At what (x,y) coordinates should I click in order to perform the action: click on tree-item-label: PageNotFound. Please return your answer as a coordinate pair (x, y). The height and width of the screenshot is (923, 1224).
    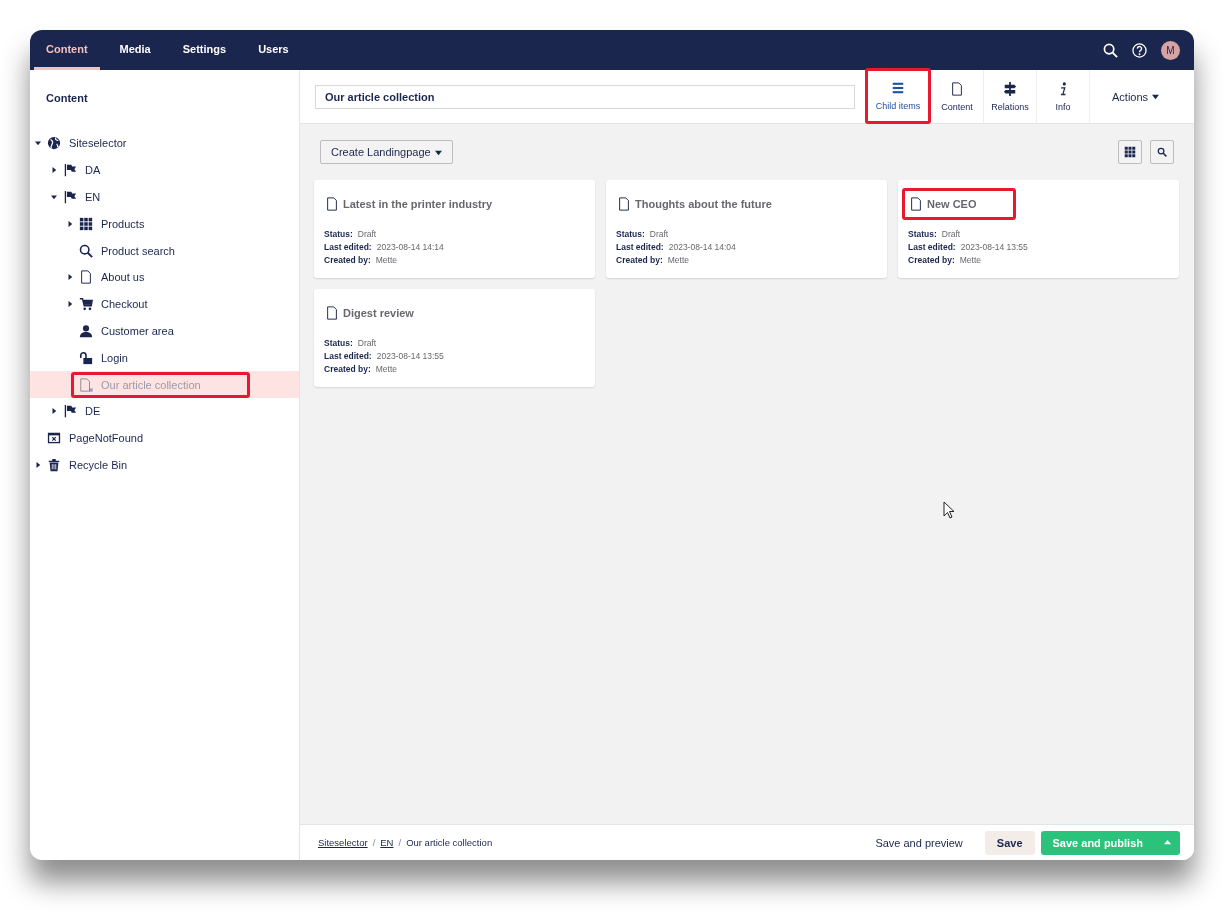
    Looking at the image, I should click on (106, 438).